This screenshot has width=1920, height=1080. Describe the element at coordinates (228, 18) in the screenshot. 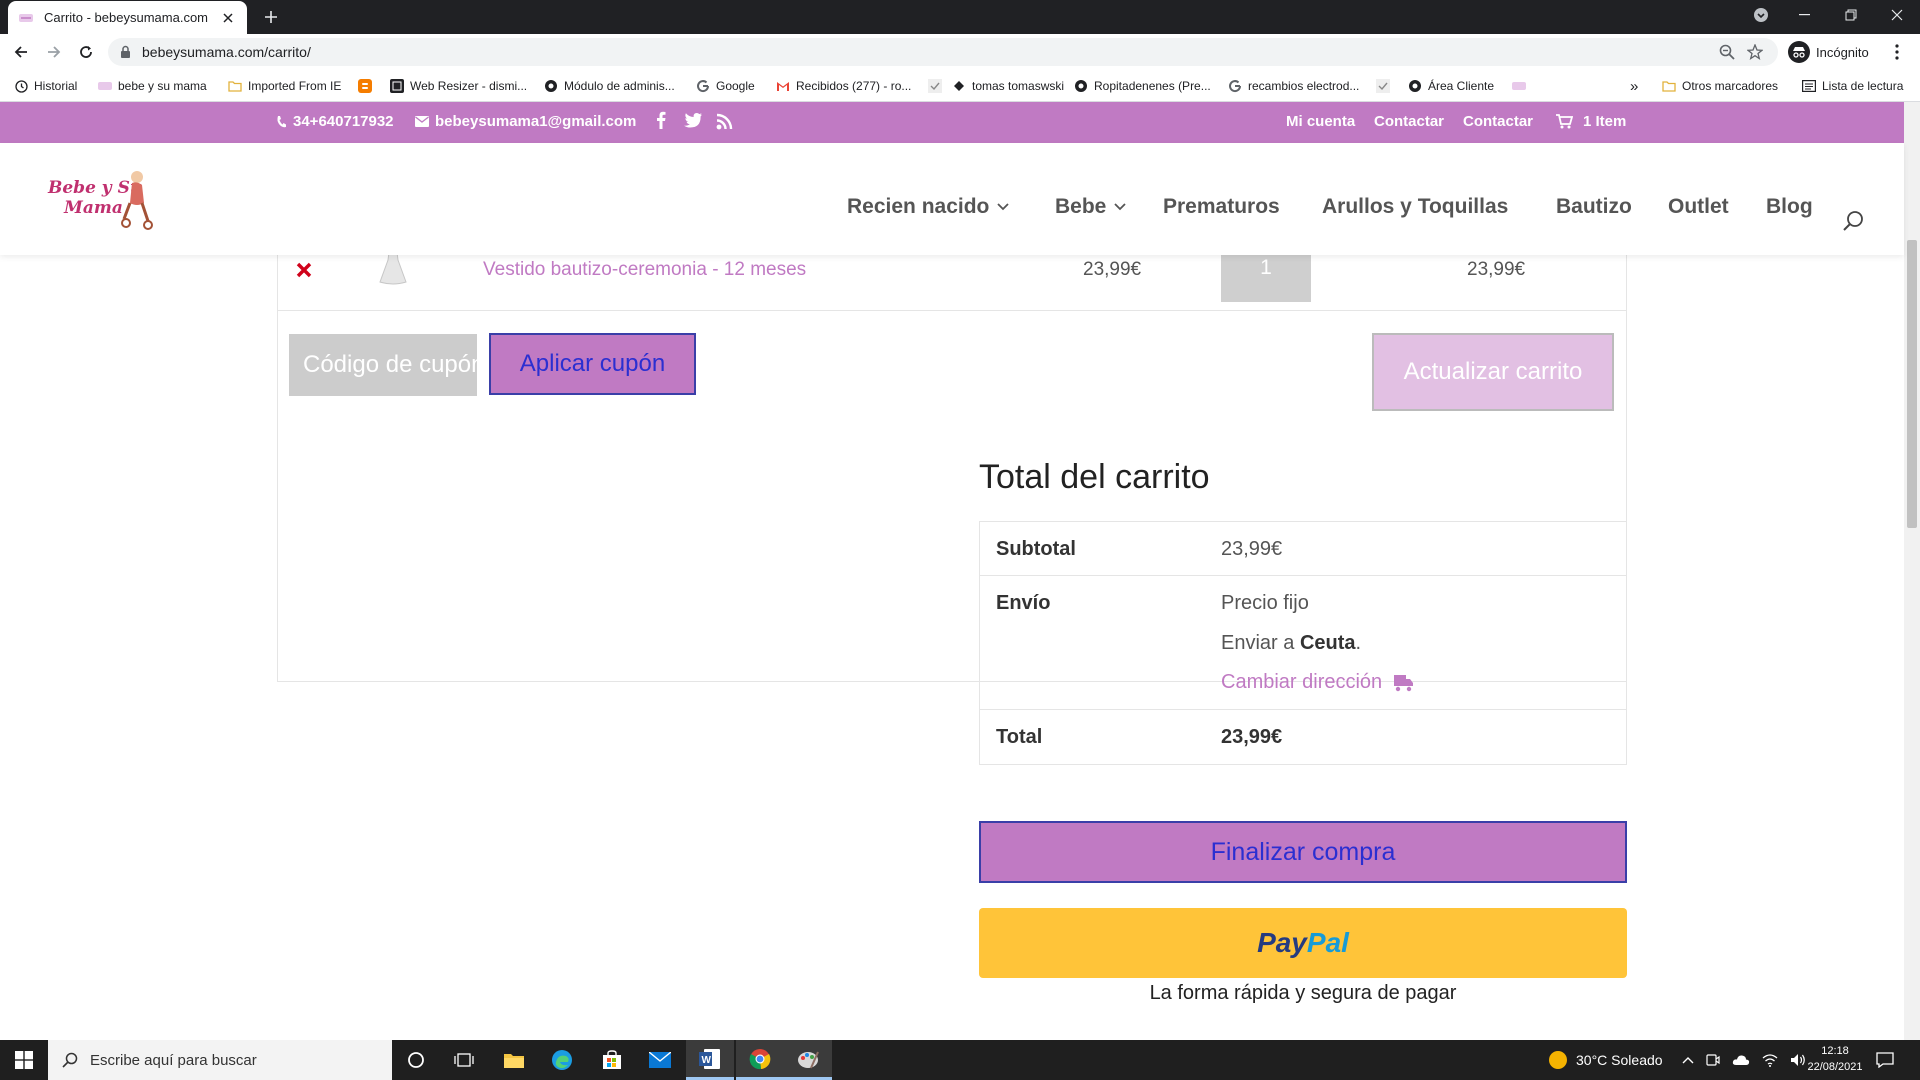

I see `tab-close-icon` at that location.